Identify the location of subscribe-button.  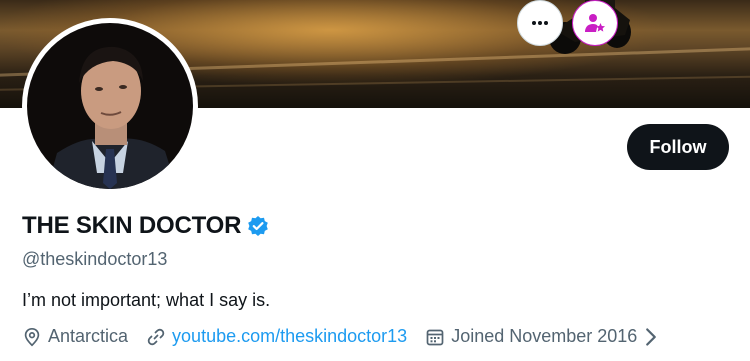
(595, 23).